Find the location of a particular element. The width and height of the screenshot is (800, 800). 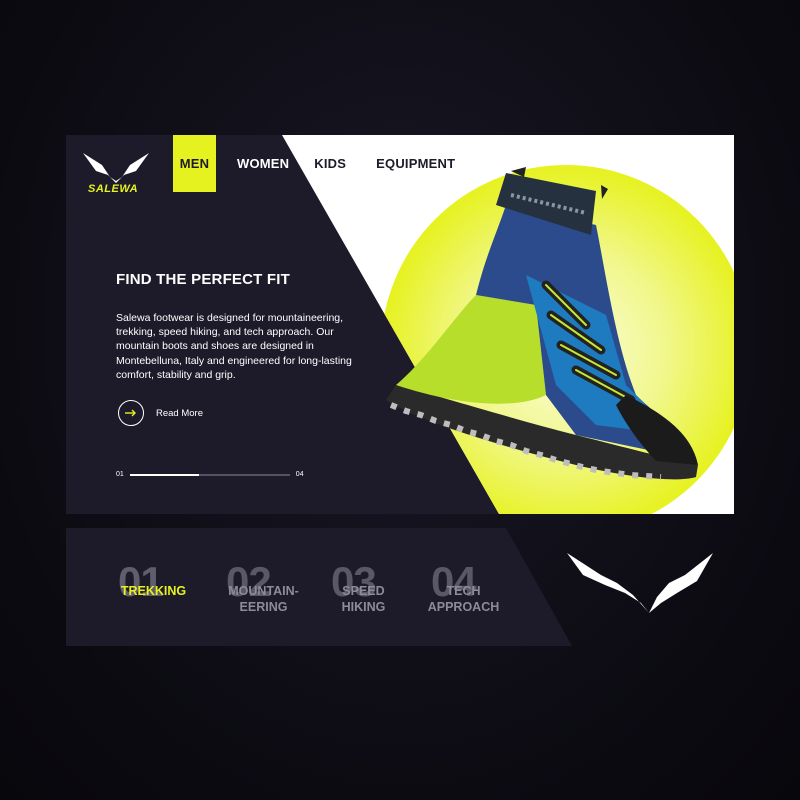

slide-pager: 01 04 is located at coordinates (210, 474).